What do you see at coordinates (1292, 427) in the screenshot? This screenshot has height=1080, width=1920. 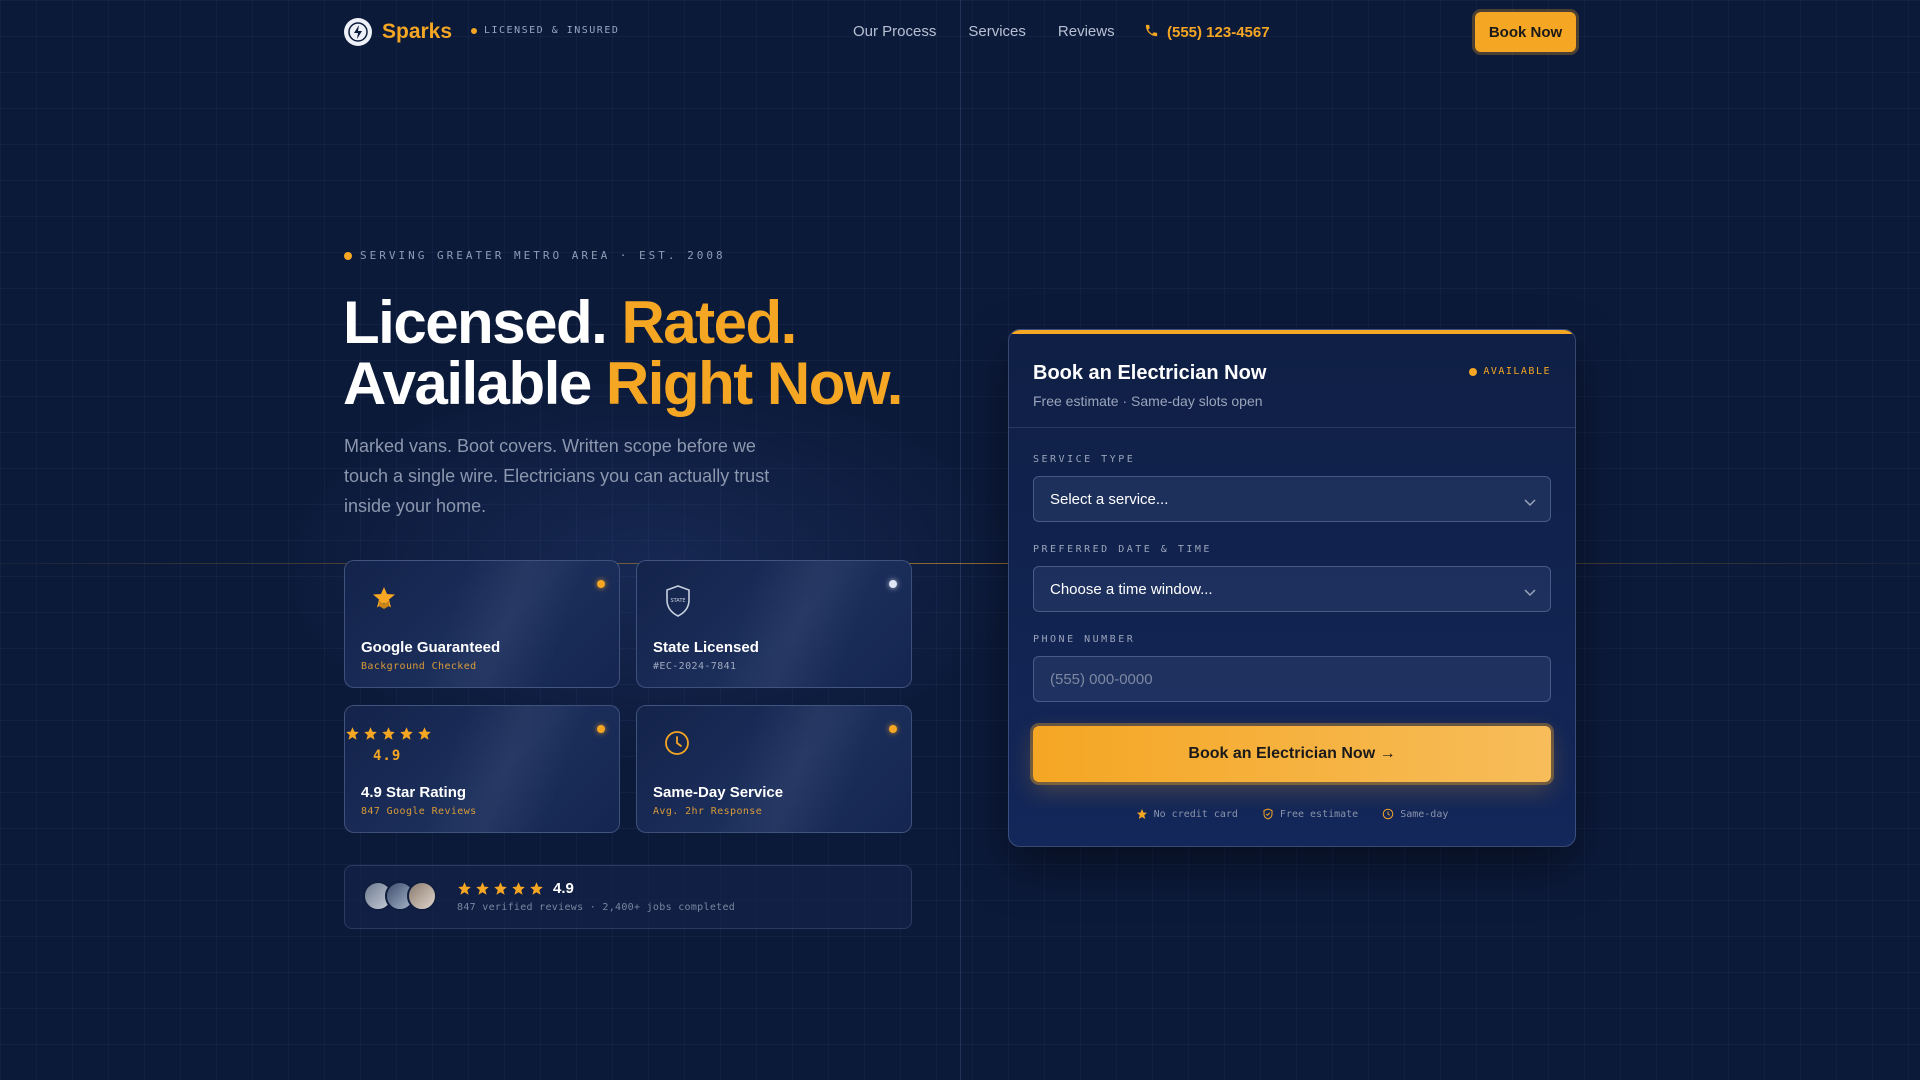 I see `panel-divider` at bounding box center [1292, 427].